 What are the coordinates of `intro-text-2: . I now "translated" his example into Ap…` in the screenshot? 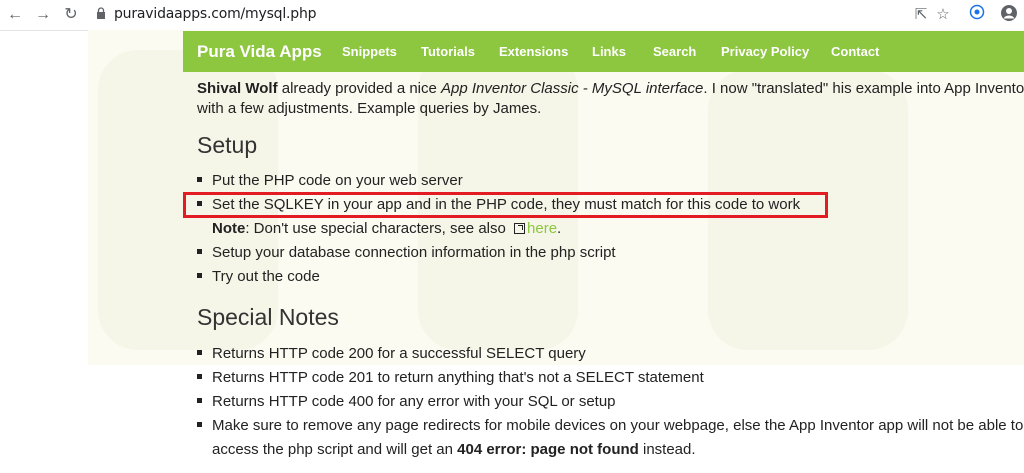 It's located at (863, 88).